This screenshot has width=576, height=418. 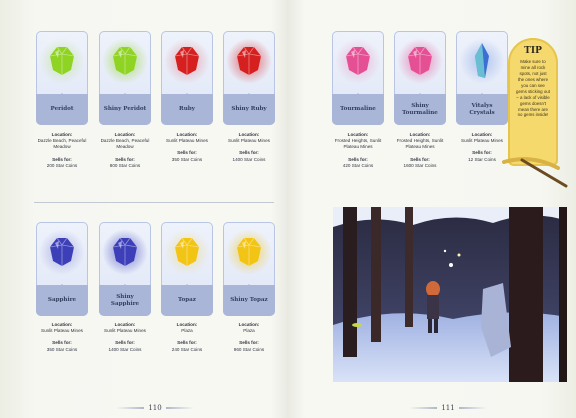 What do you see at coordinates (187, 349) in the screenshot?
I see `price-text: 240 Star Coins` at bounding box center [187, 349].